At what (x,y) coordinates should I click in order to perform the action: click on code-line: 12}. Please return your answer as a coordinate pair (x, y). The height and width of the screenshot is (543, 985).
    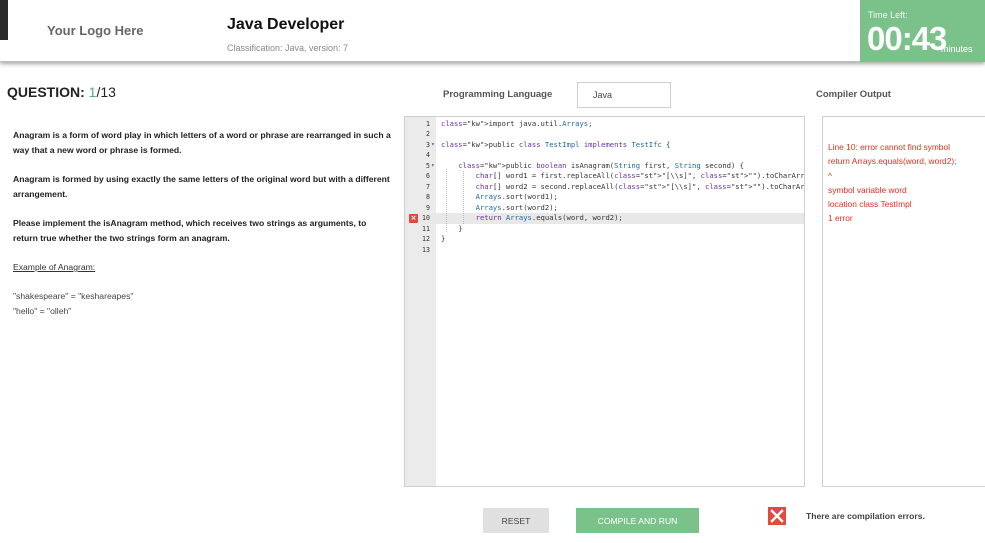
    Looking at the image, I should click on (604, 239).